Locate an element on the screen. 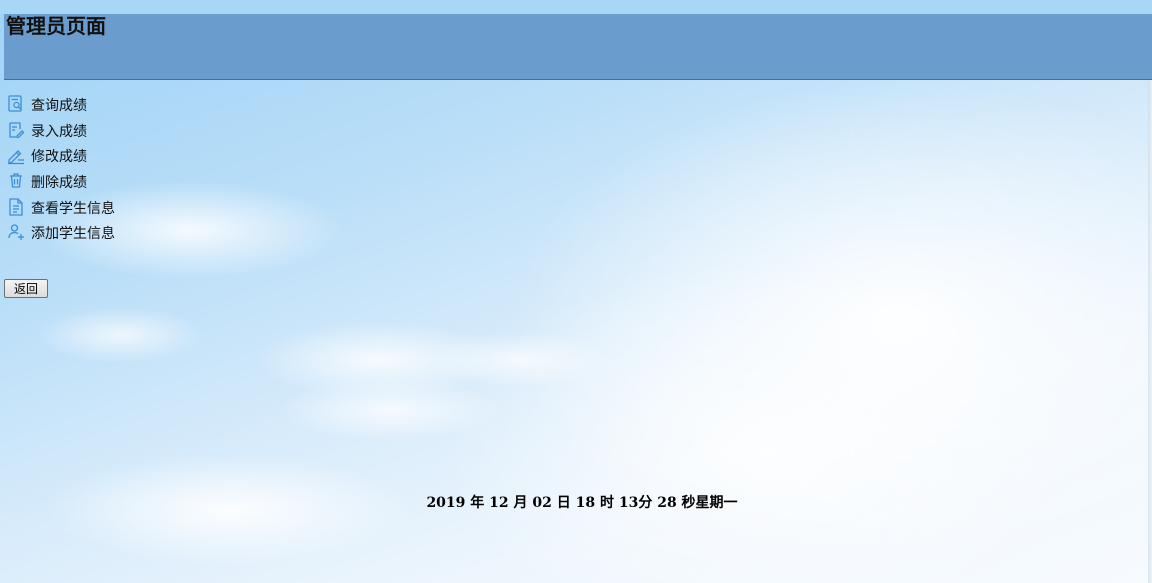 The width and height of the screenshot is (1152, 583). trash-icon is located at coordinates (16, 181).